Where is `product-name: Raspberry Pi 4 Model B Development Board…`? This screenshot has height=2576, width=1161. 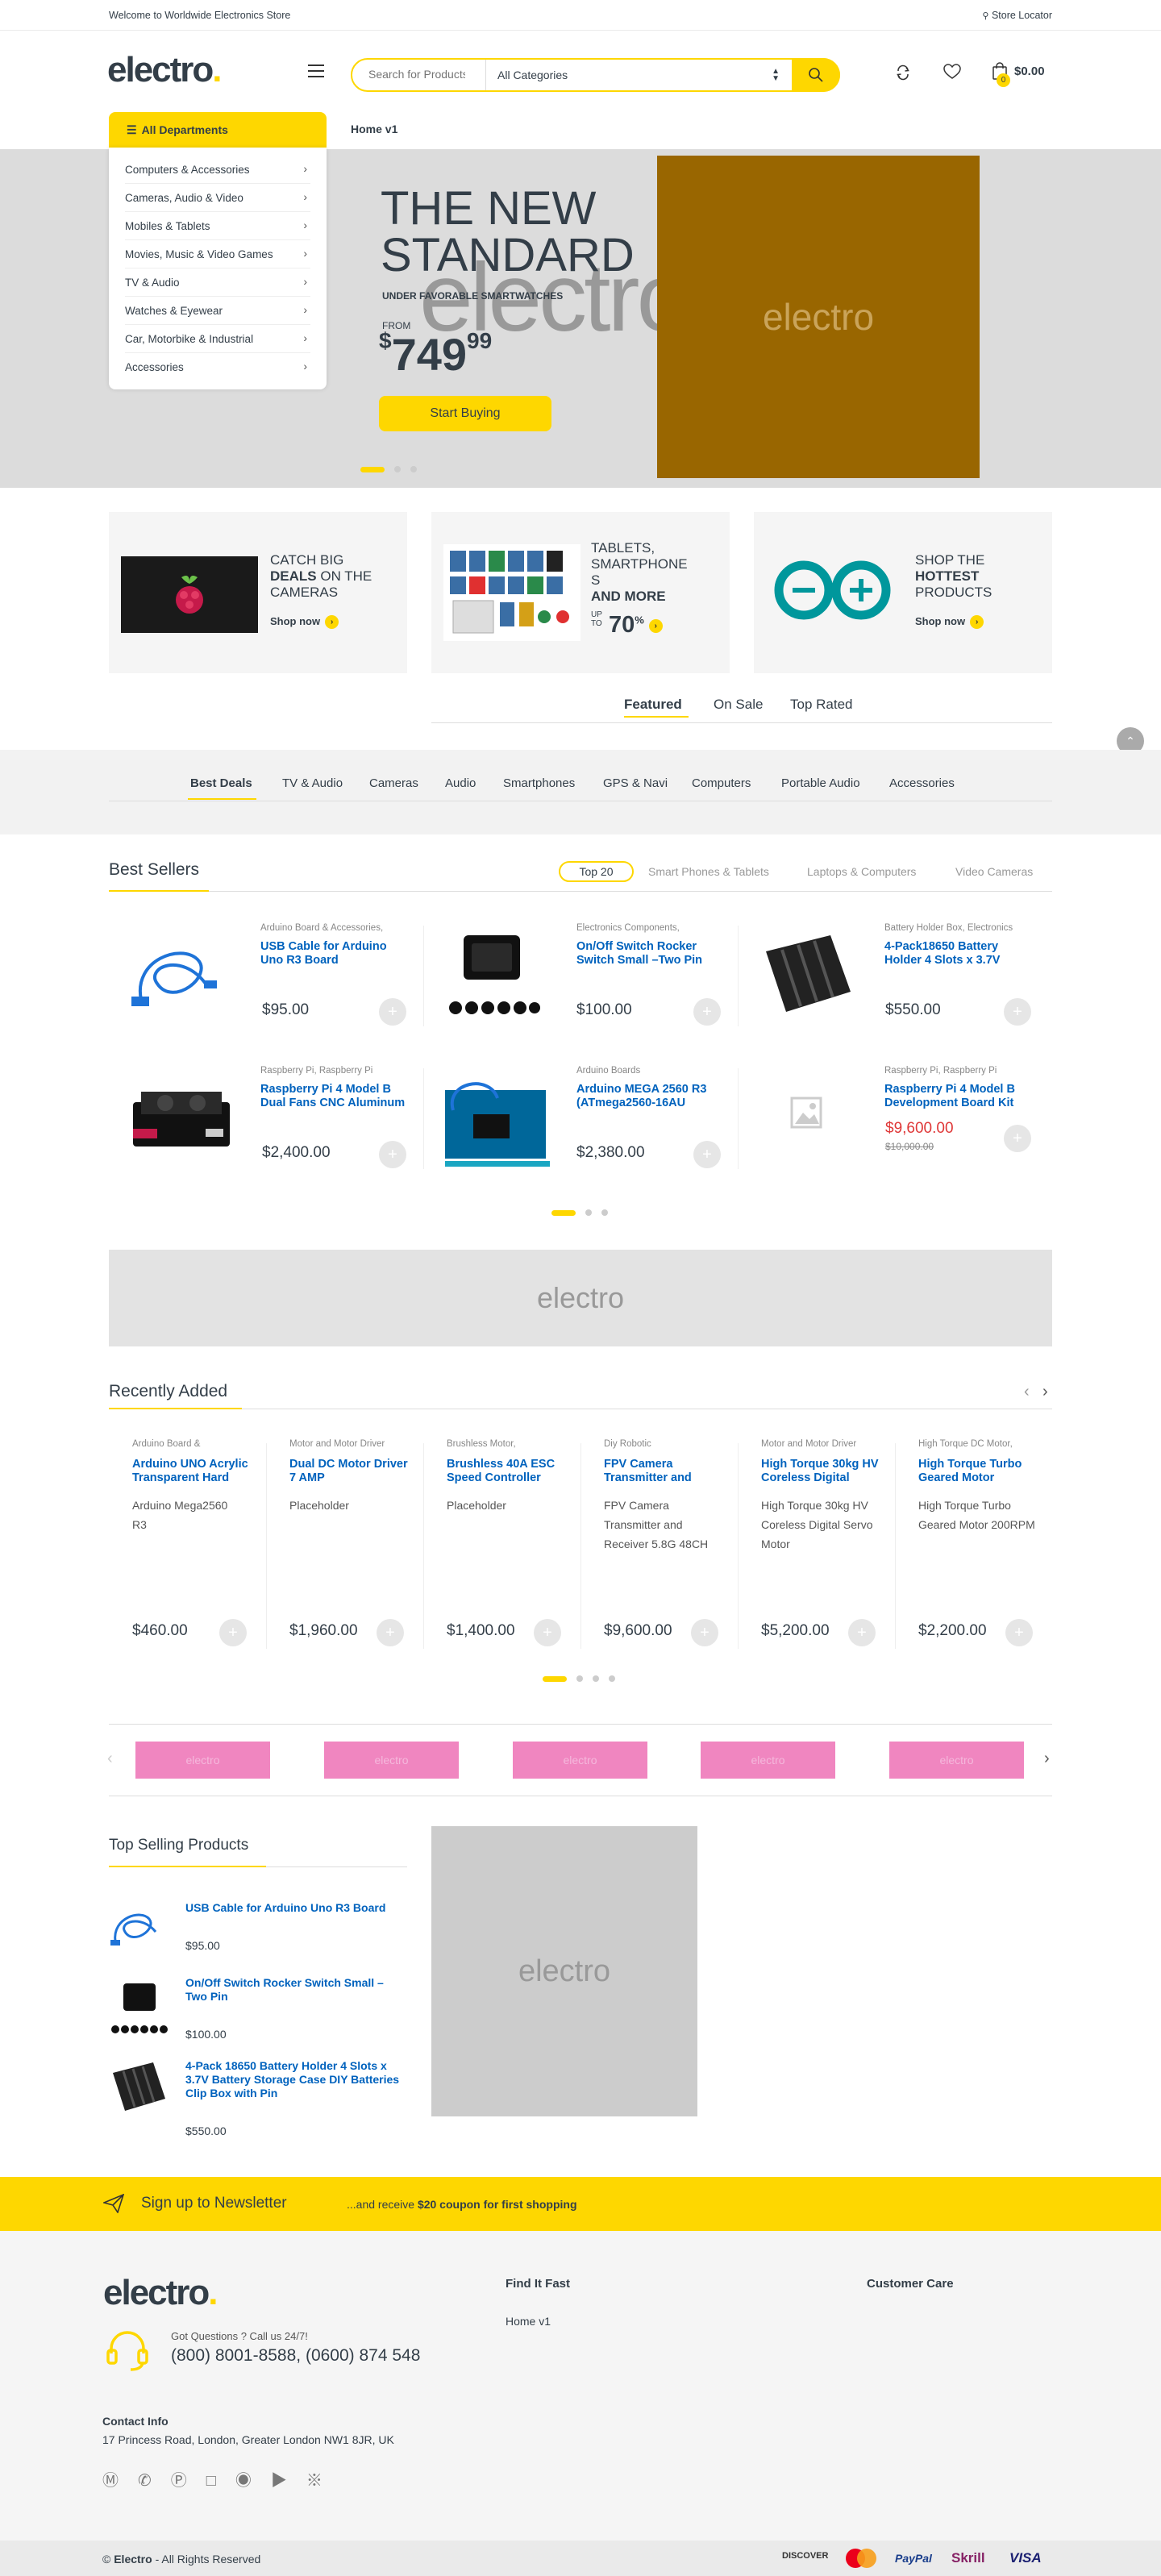 product-name: Raspberry Pi 4 Model B Development Board… is located at coordinates (957, 1097).